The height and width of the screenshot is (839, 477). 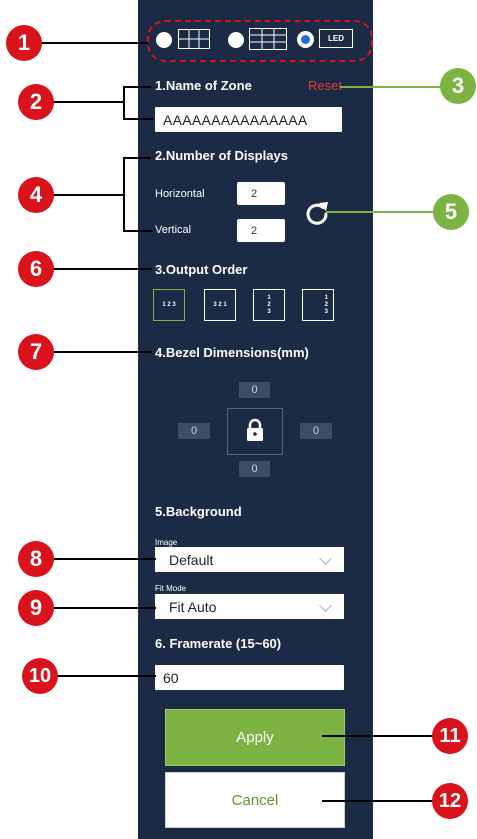 I want to click on grid-icon, so click(x=194, y=41).